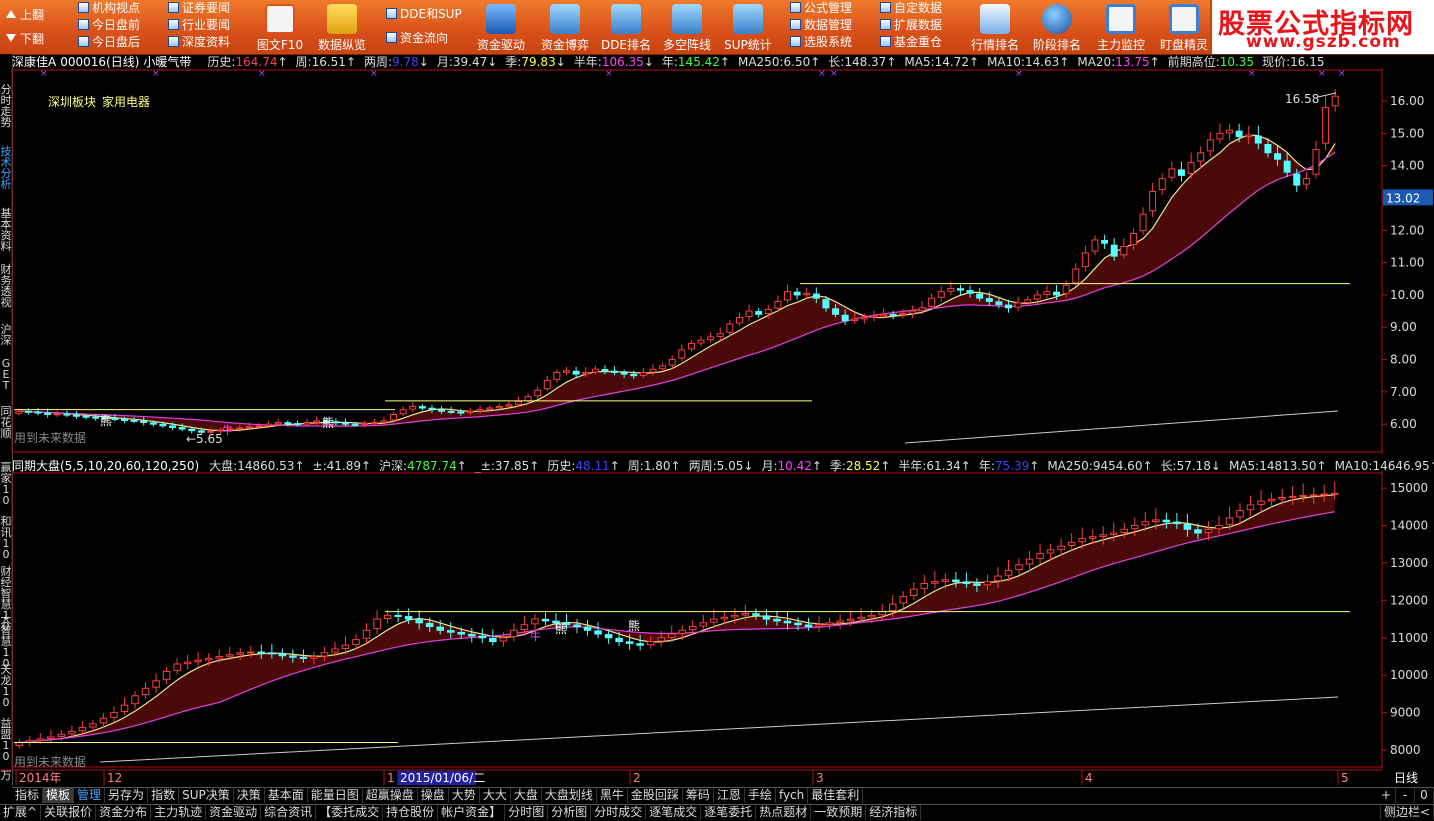 The image size is (1434, 821). I want to click on zoom-button: -, so click(1405, 795).